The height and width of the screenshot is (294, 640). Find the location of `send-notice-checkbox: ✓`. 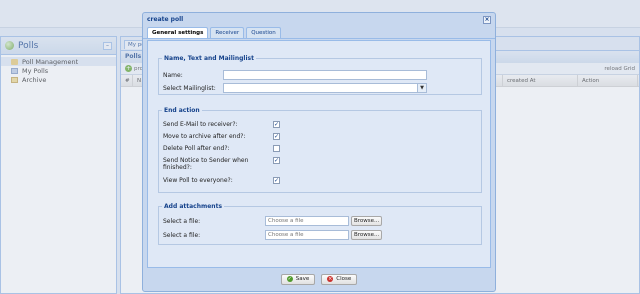

send-notice-checkbox: ✓ is located at coordinates (276, 160).